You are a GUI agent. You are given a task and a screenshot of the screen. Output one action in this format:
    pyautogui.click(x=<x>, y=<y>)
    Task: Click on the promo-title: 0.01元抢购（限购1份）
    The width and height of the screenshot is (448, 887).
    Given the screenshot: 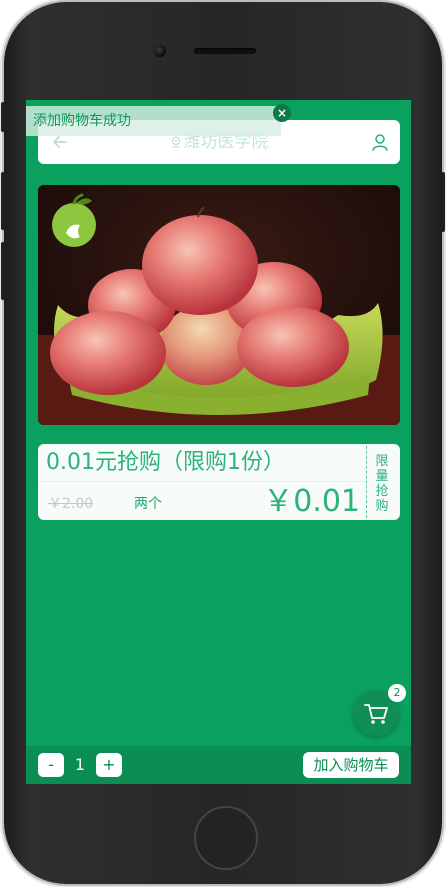 What is the action you would take?
    pyautogui.click(x=165, y=462)
    